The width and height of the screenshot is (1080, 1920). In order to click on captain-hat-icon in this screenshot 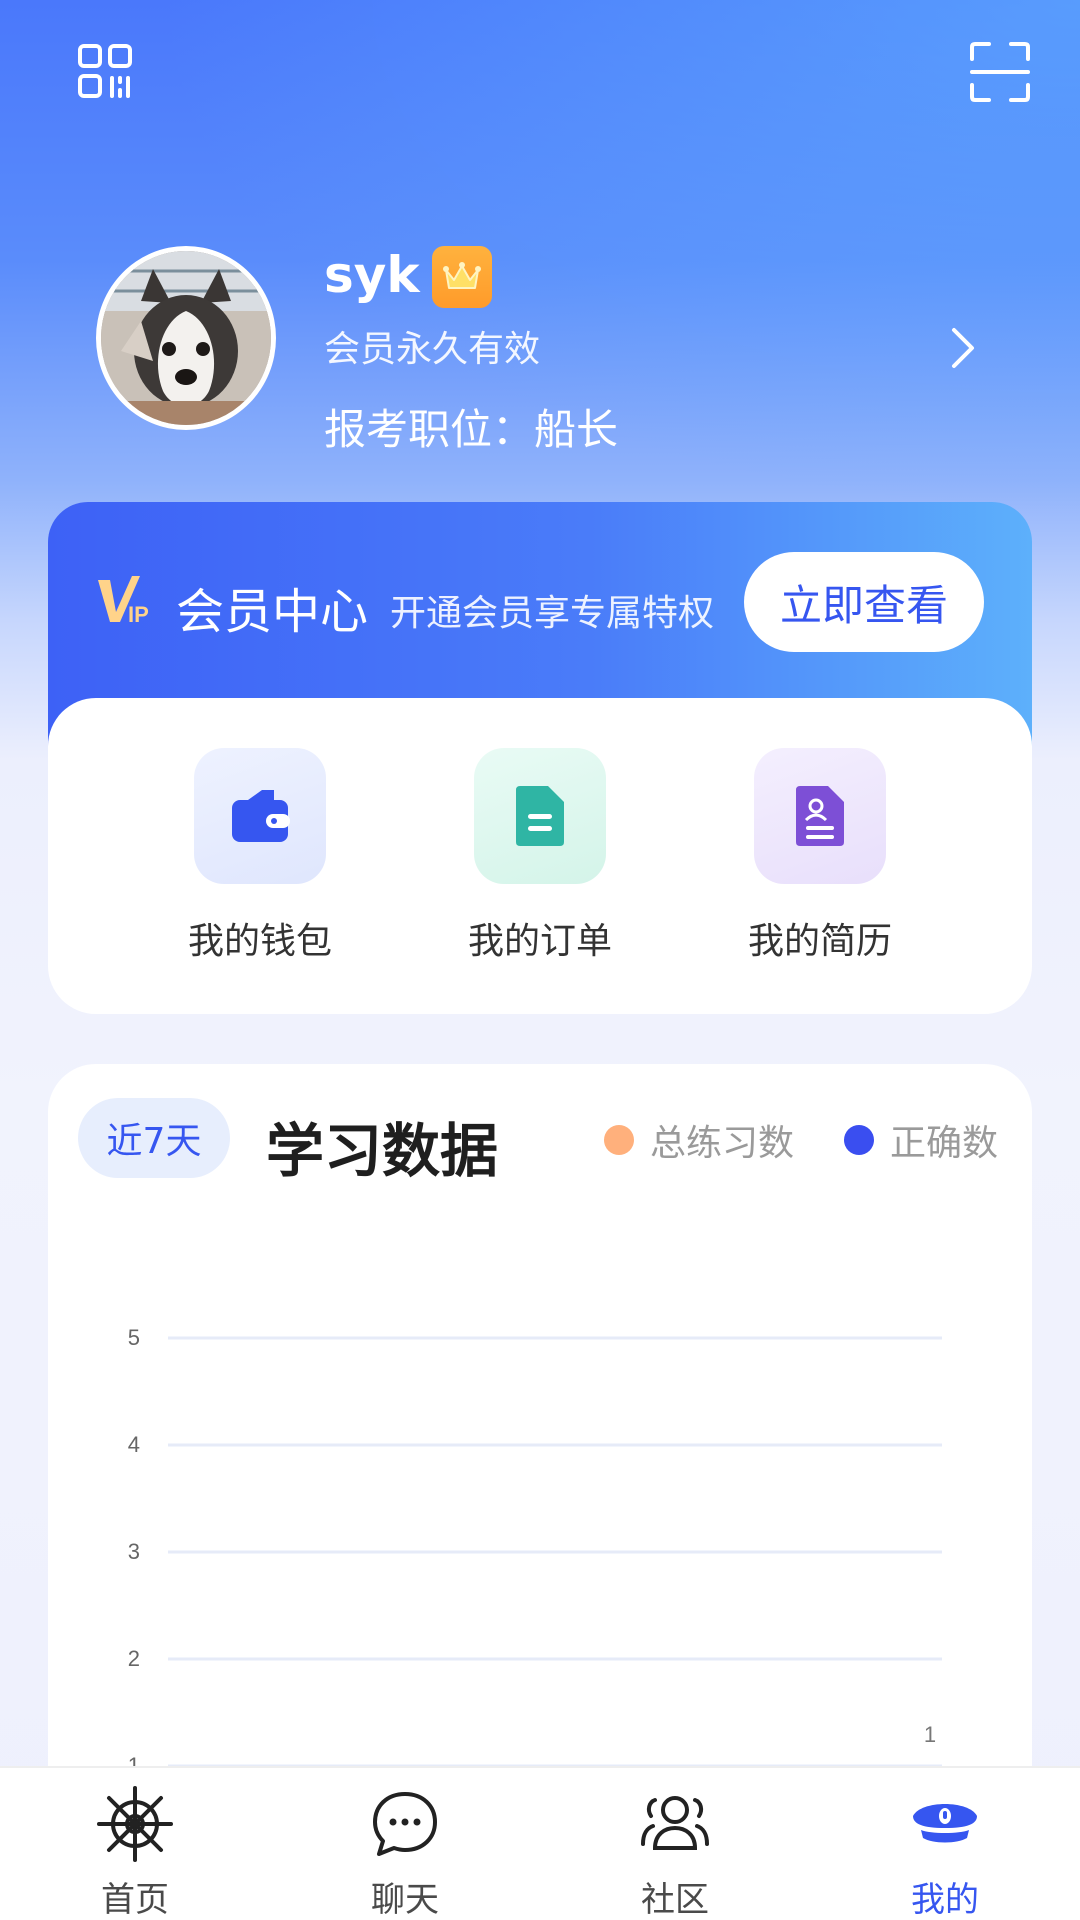, I will do `click(945, 1823)`.